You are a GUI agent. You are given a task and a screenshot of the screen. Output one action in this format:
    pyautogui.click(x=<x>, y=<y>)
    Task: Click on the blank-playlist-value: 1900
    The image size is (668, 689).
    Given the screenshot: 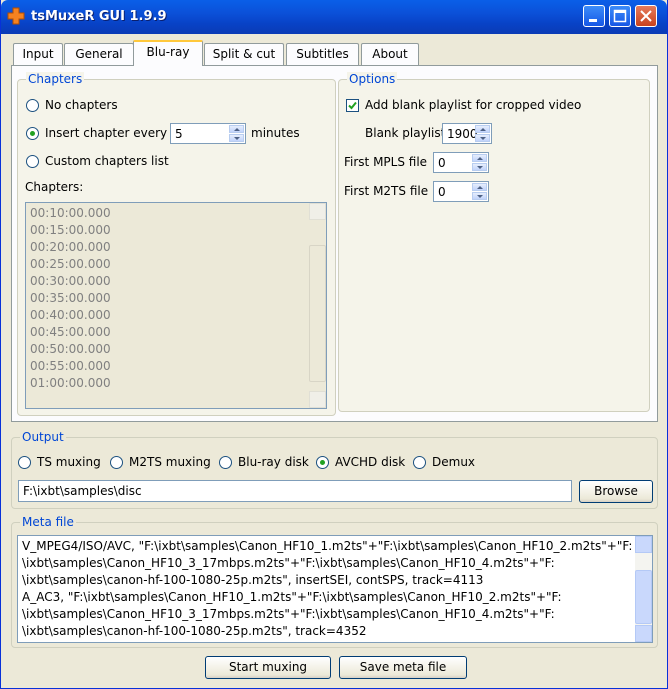 What is the action you would take?
    pyautogui.click(x=462, y=134)
    